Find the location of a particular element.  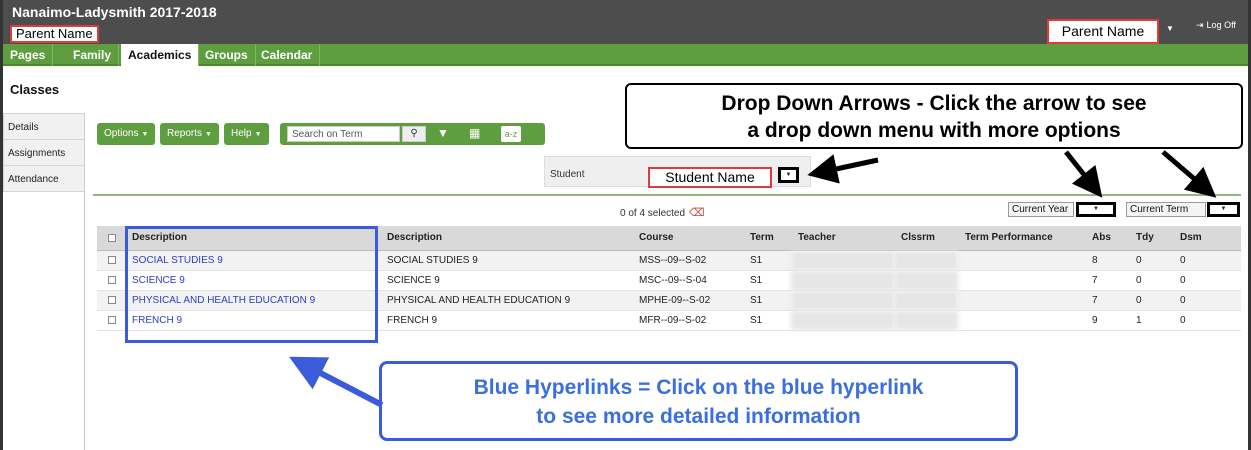

user-menu-name: Parent Name is located at coordinates (1103, 31).